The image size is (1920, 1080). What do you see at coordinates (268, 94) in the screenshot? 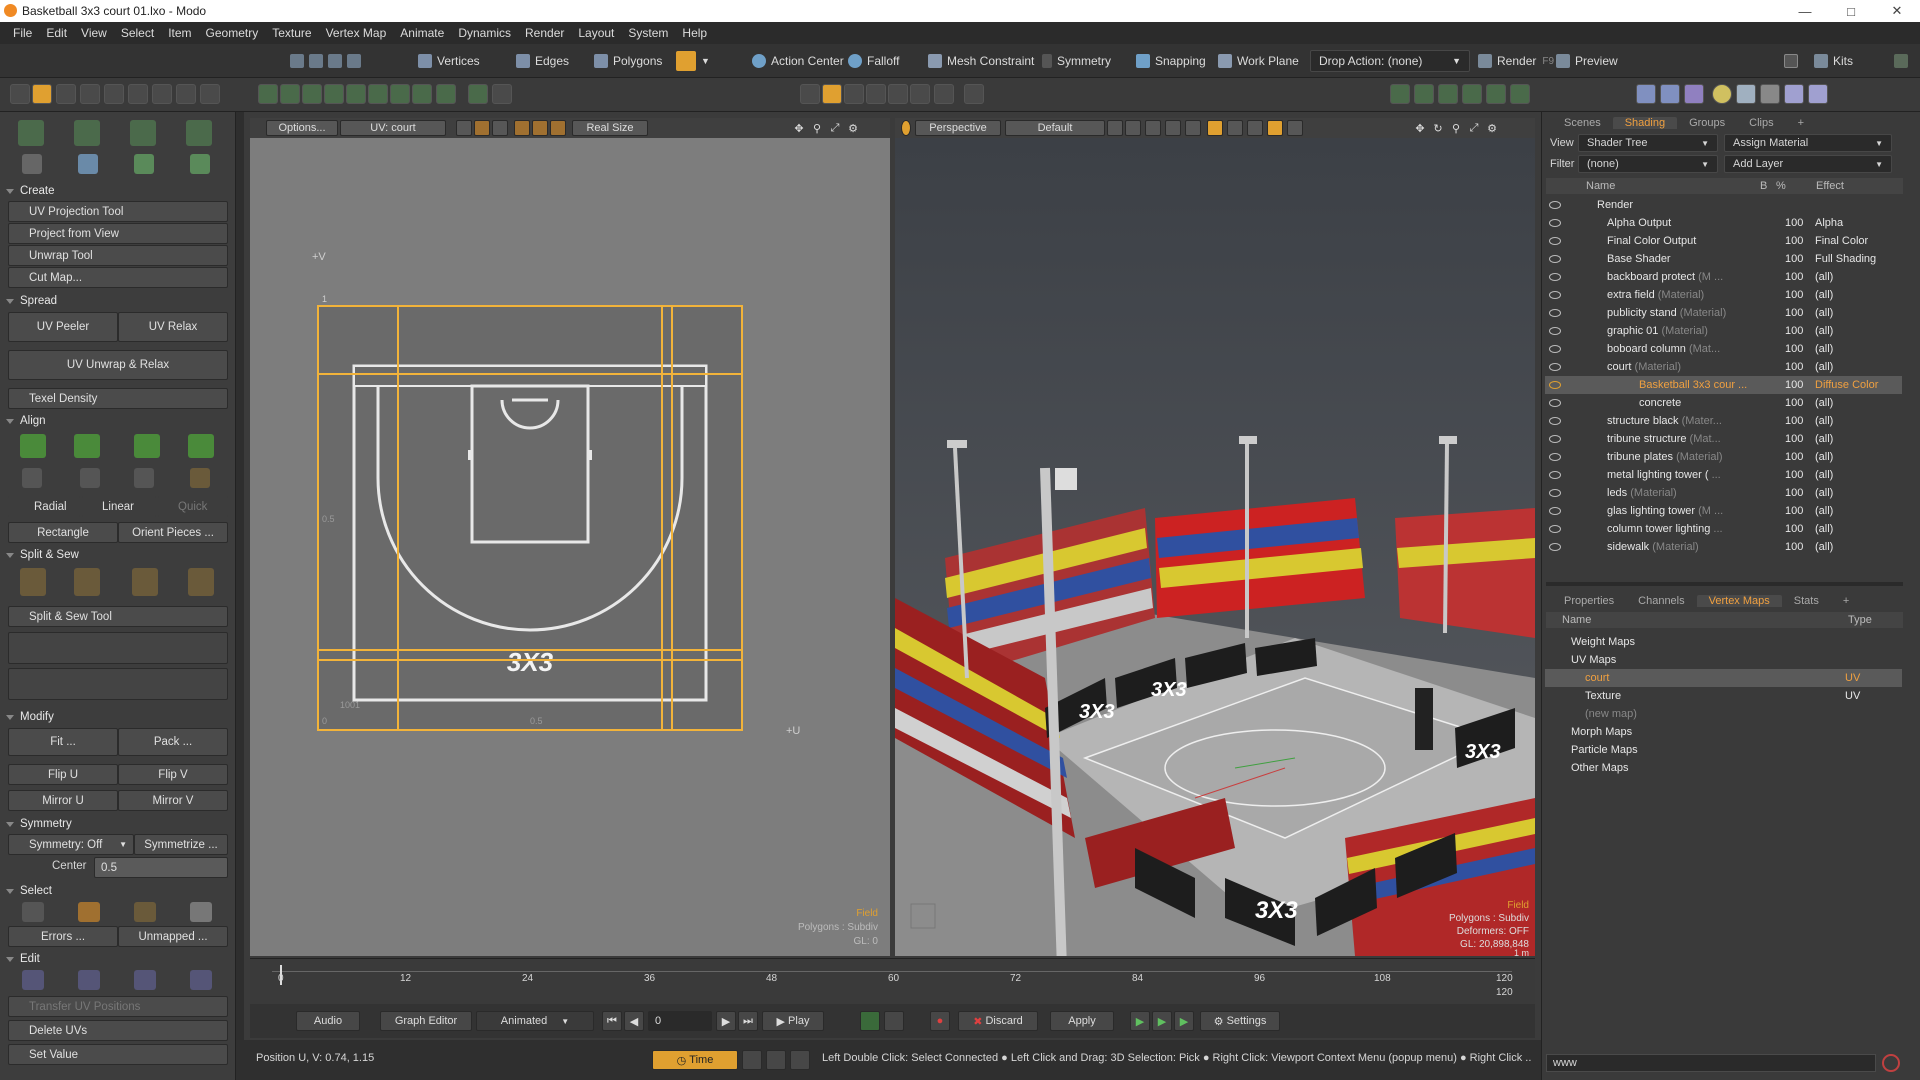
I see `mesh-icon` at bounding box center [268, 94].